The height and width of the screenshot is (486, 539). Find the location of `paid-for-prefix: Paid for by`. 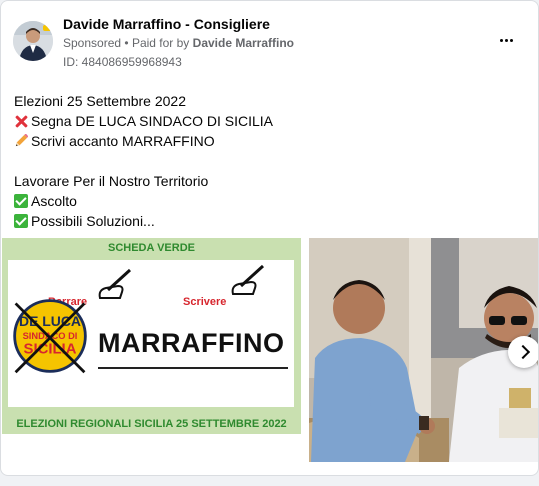

paid-for-prefix: Paid for by is located at coordinates (160, 43).